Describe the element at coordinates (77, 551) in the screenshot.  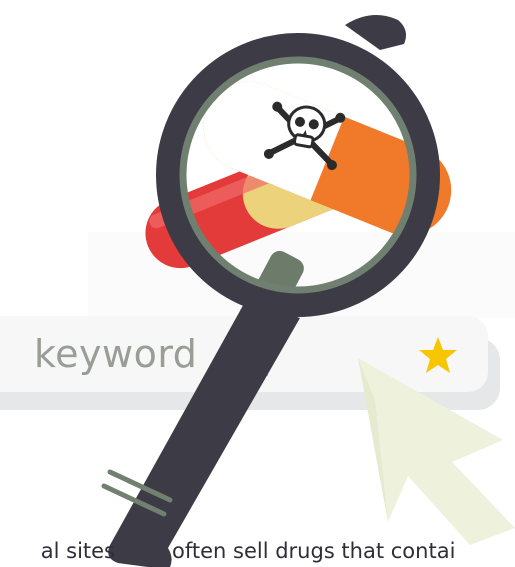
I see `caption-left-fragment: al sites` at that location.